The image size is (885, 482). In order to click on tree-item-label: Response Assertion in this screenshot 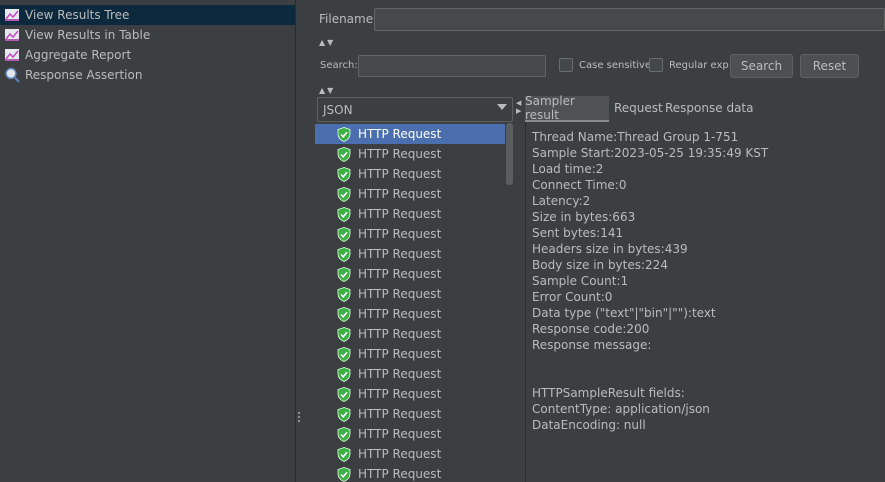, I will do `click(84, 75)`.